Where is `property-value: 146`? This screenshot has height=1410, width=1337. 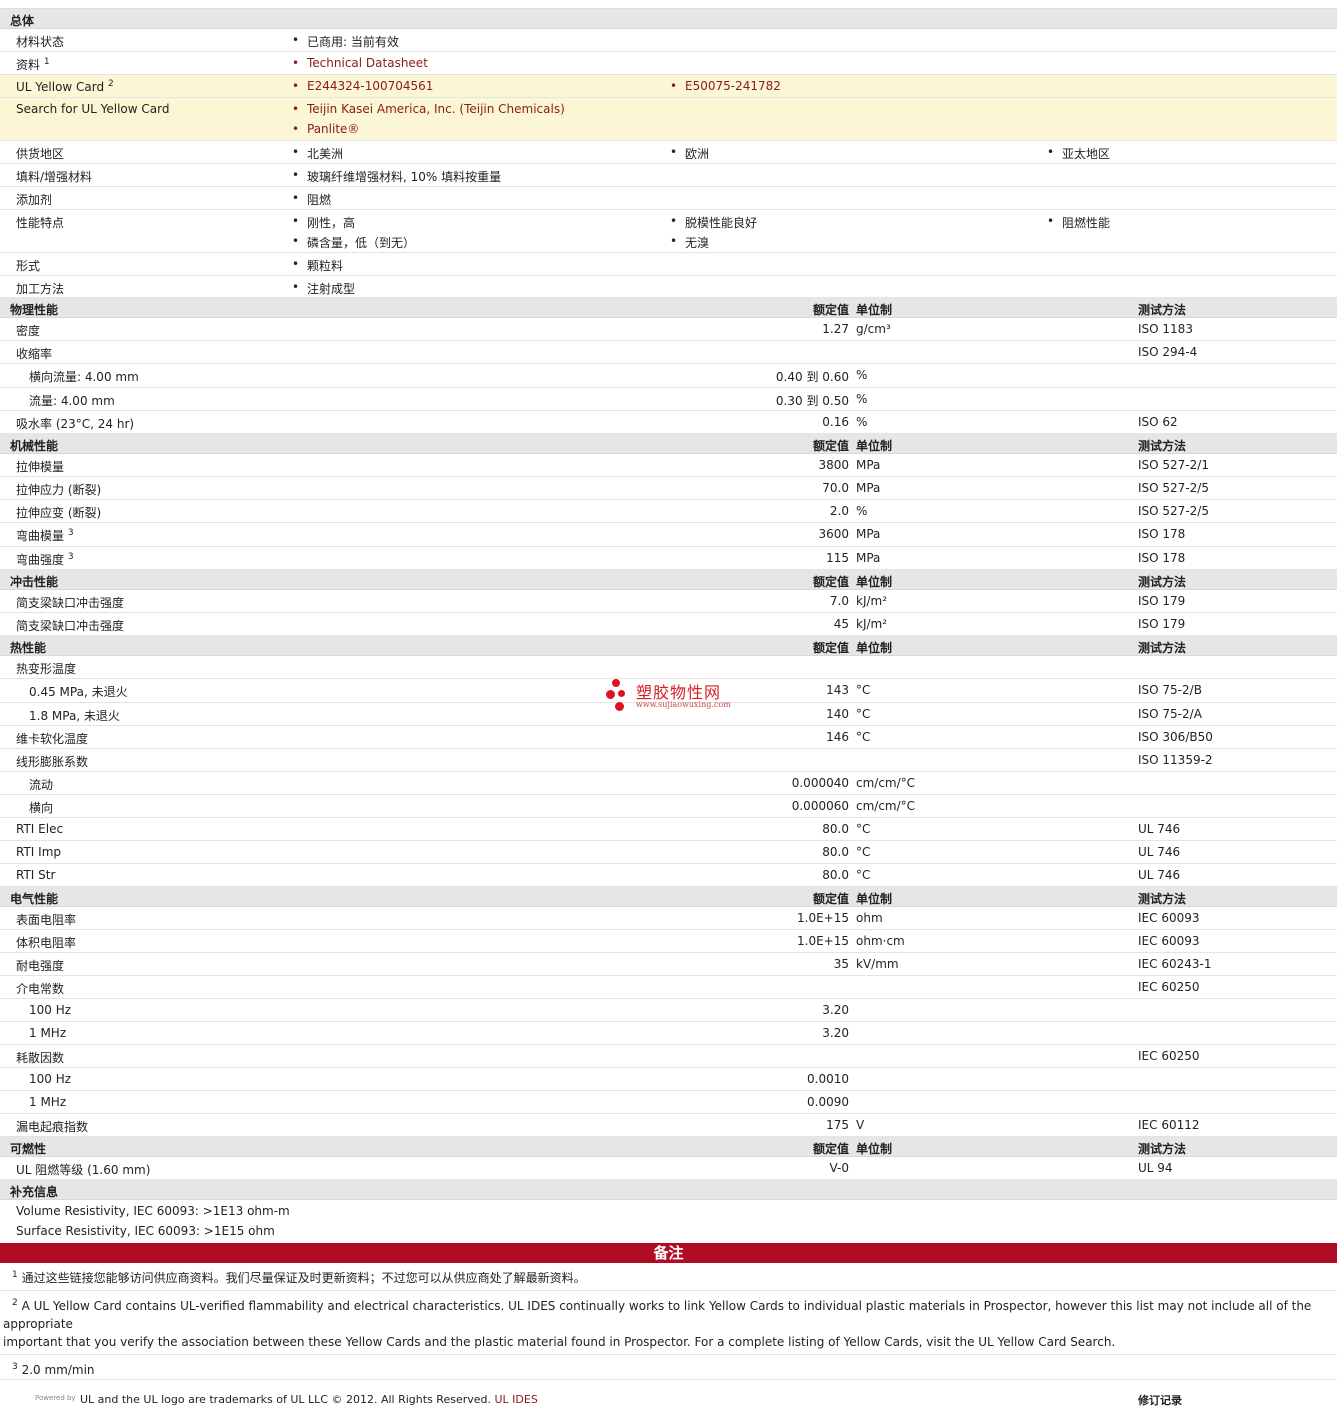 property-value: 146 is located at coordinates (837, 737).